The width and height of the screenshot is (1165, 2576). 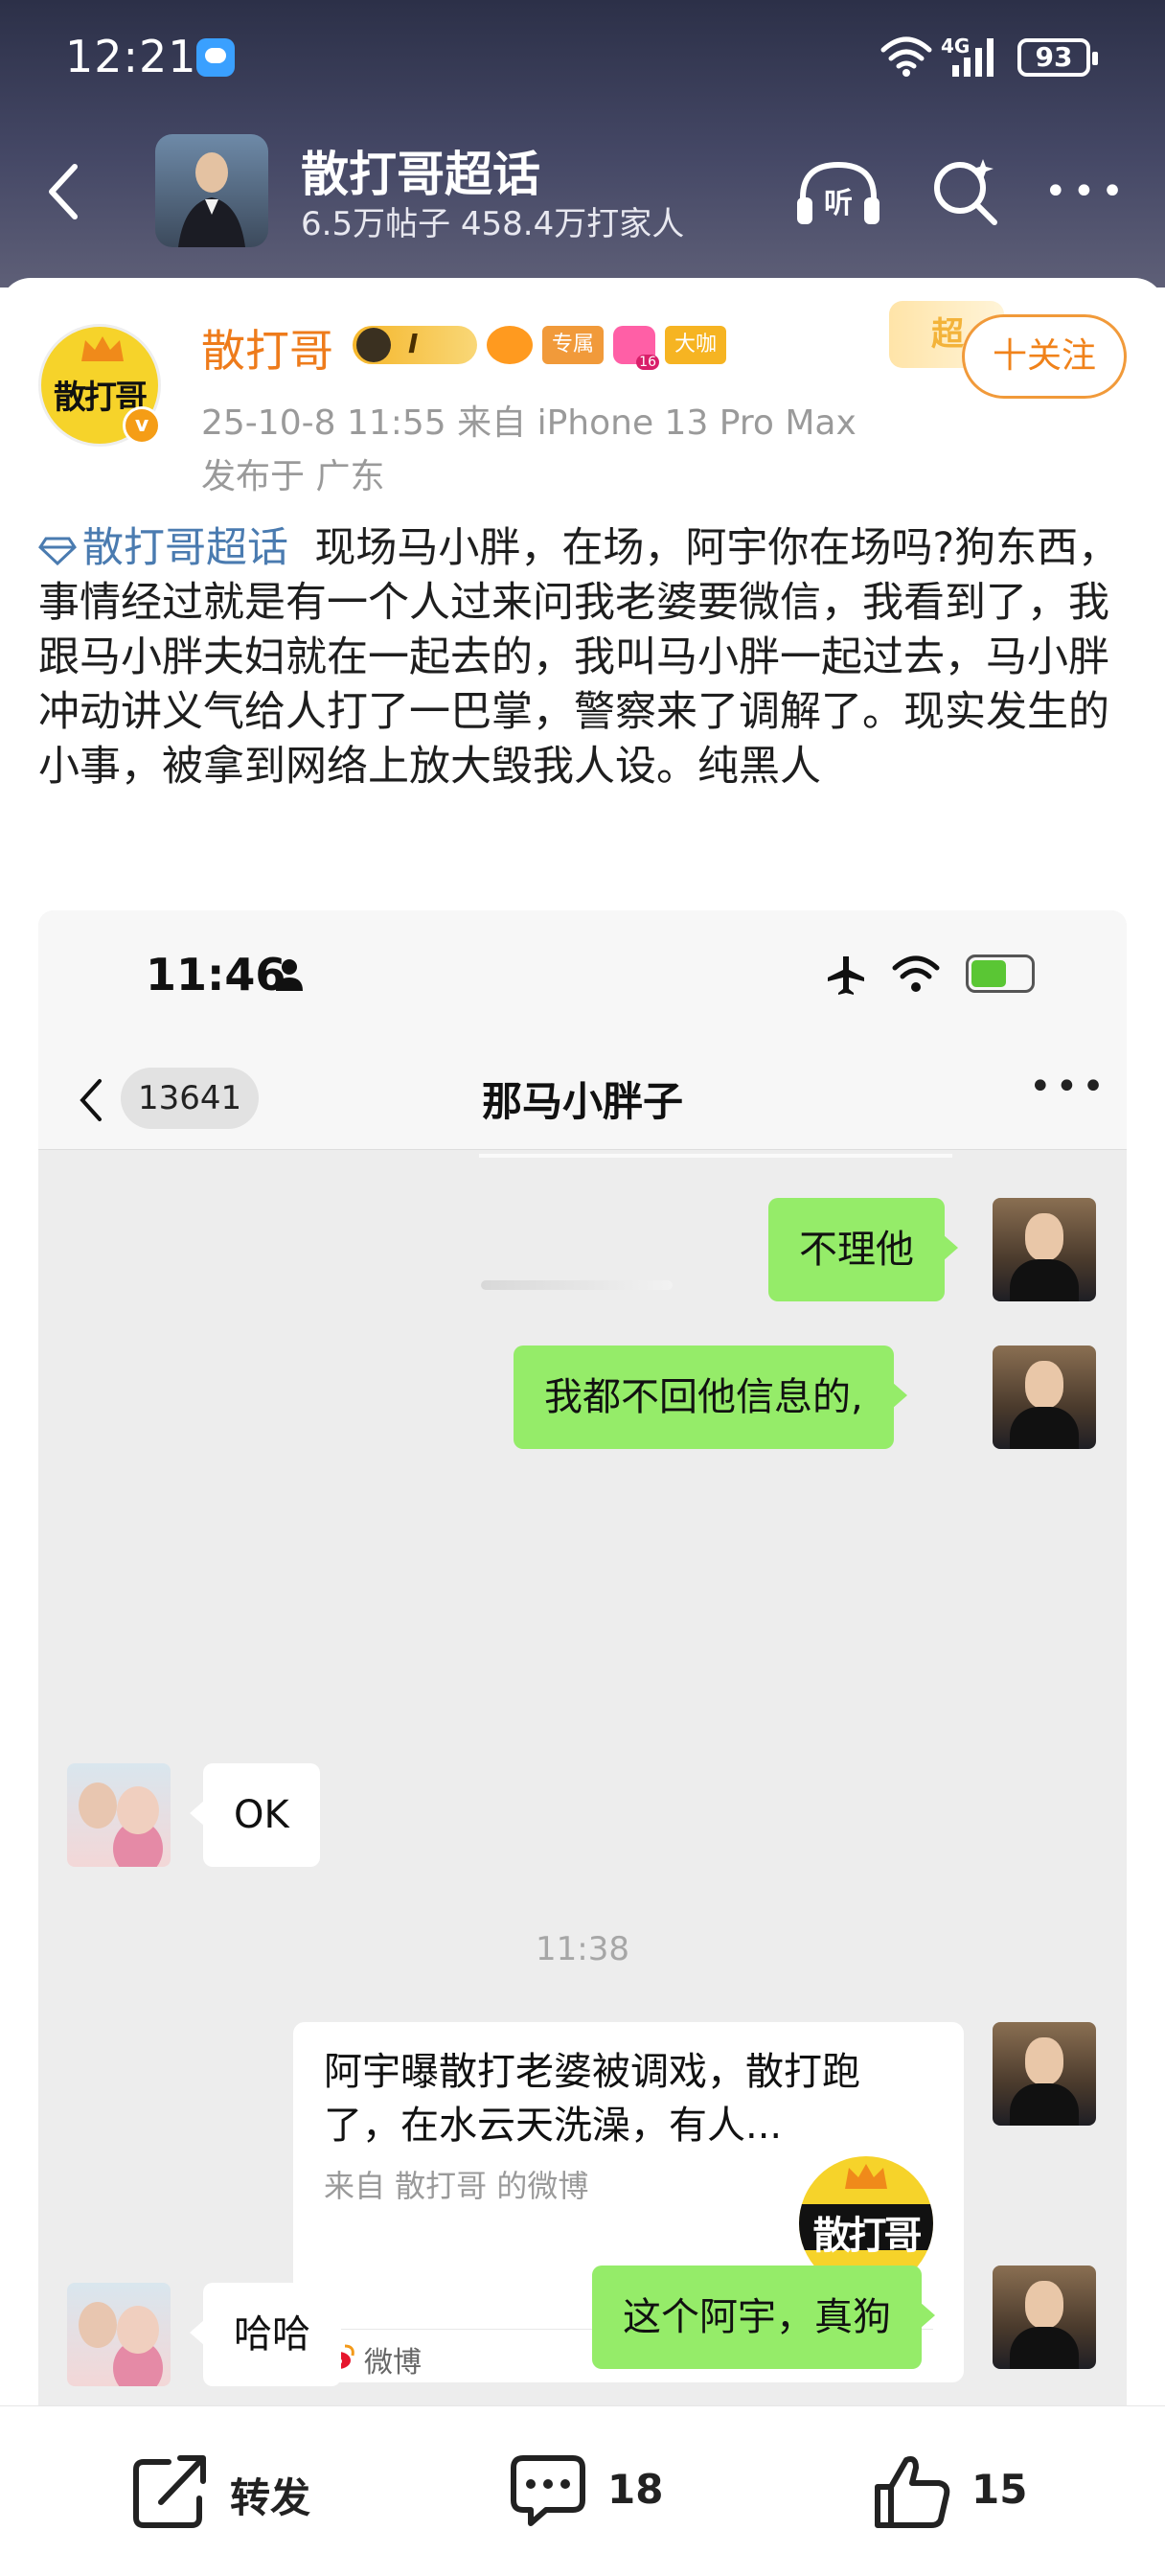 I want to click on chat-bubble-sent: 不理他, so click(x=863, y=1249).